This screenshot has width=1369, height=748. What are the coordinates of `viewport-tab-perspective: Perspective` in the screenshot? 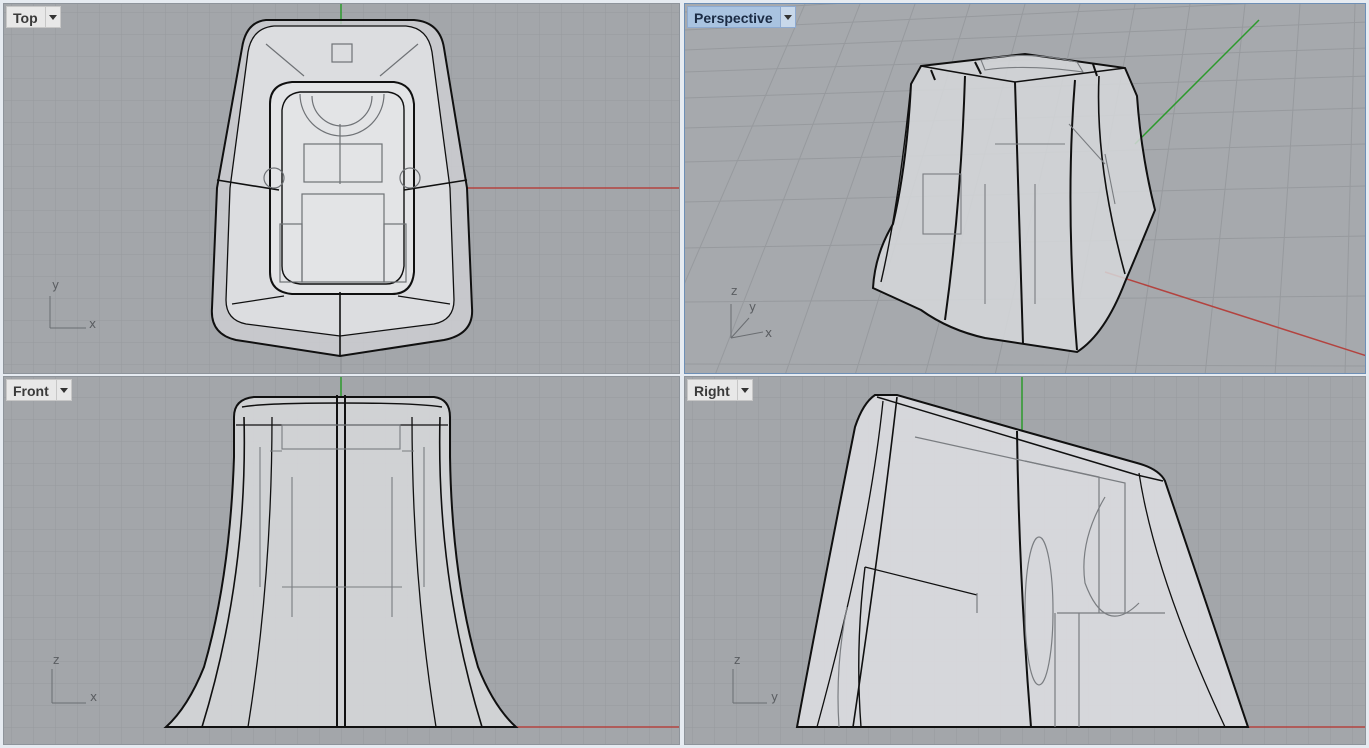 It's located at (741, 17).